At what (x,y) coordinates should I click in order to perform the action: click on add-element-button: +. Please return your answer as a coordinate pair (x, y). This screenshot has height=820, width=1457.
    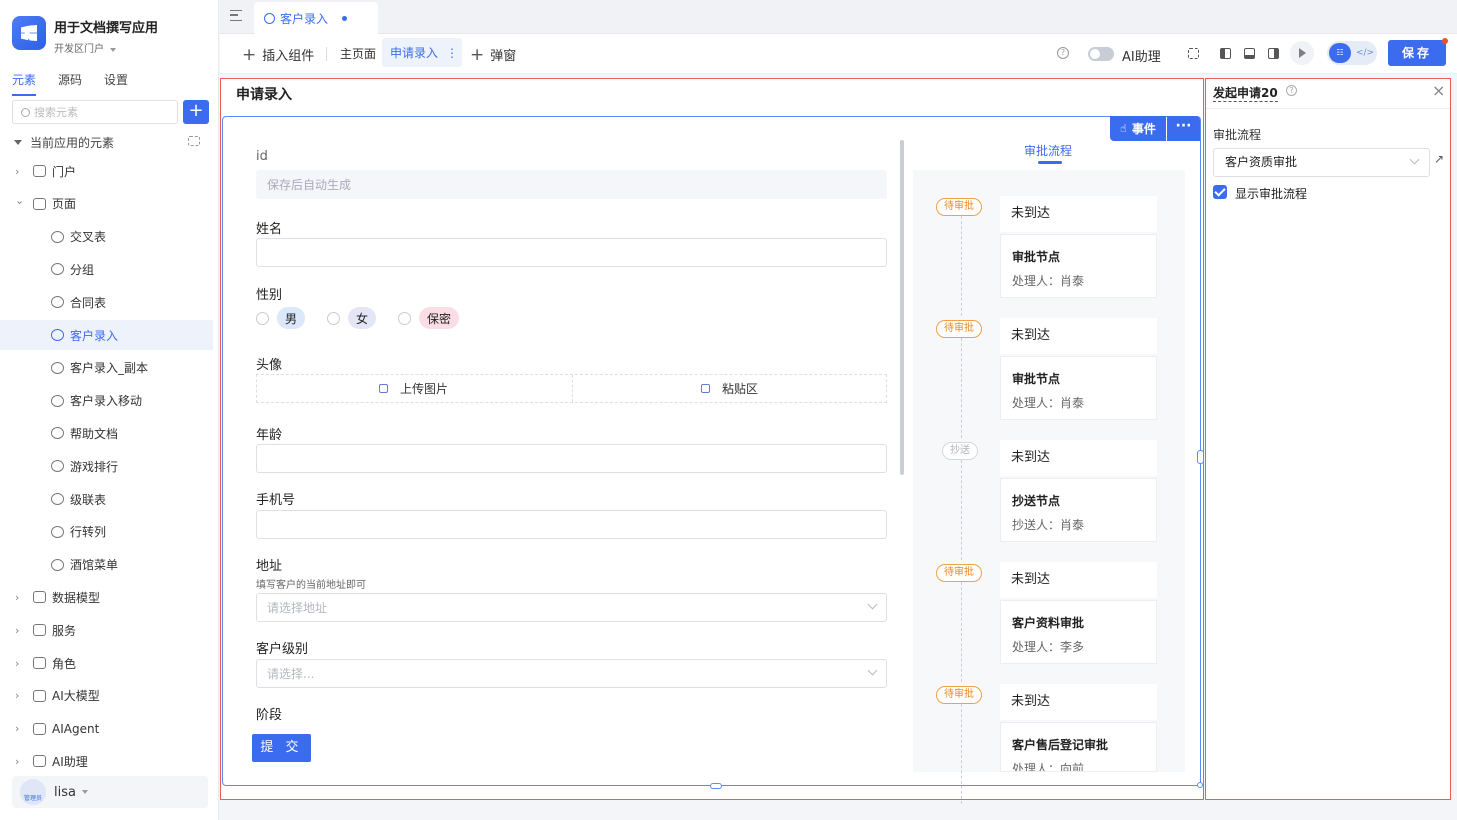
    Looking at the image, I should click on (196, 112).